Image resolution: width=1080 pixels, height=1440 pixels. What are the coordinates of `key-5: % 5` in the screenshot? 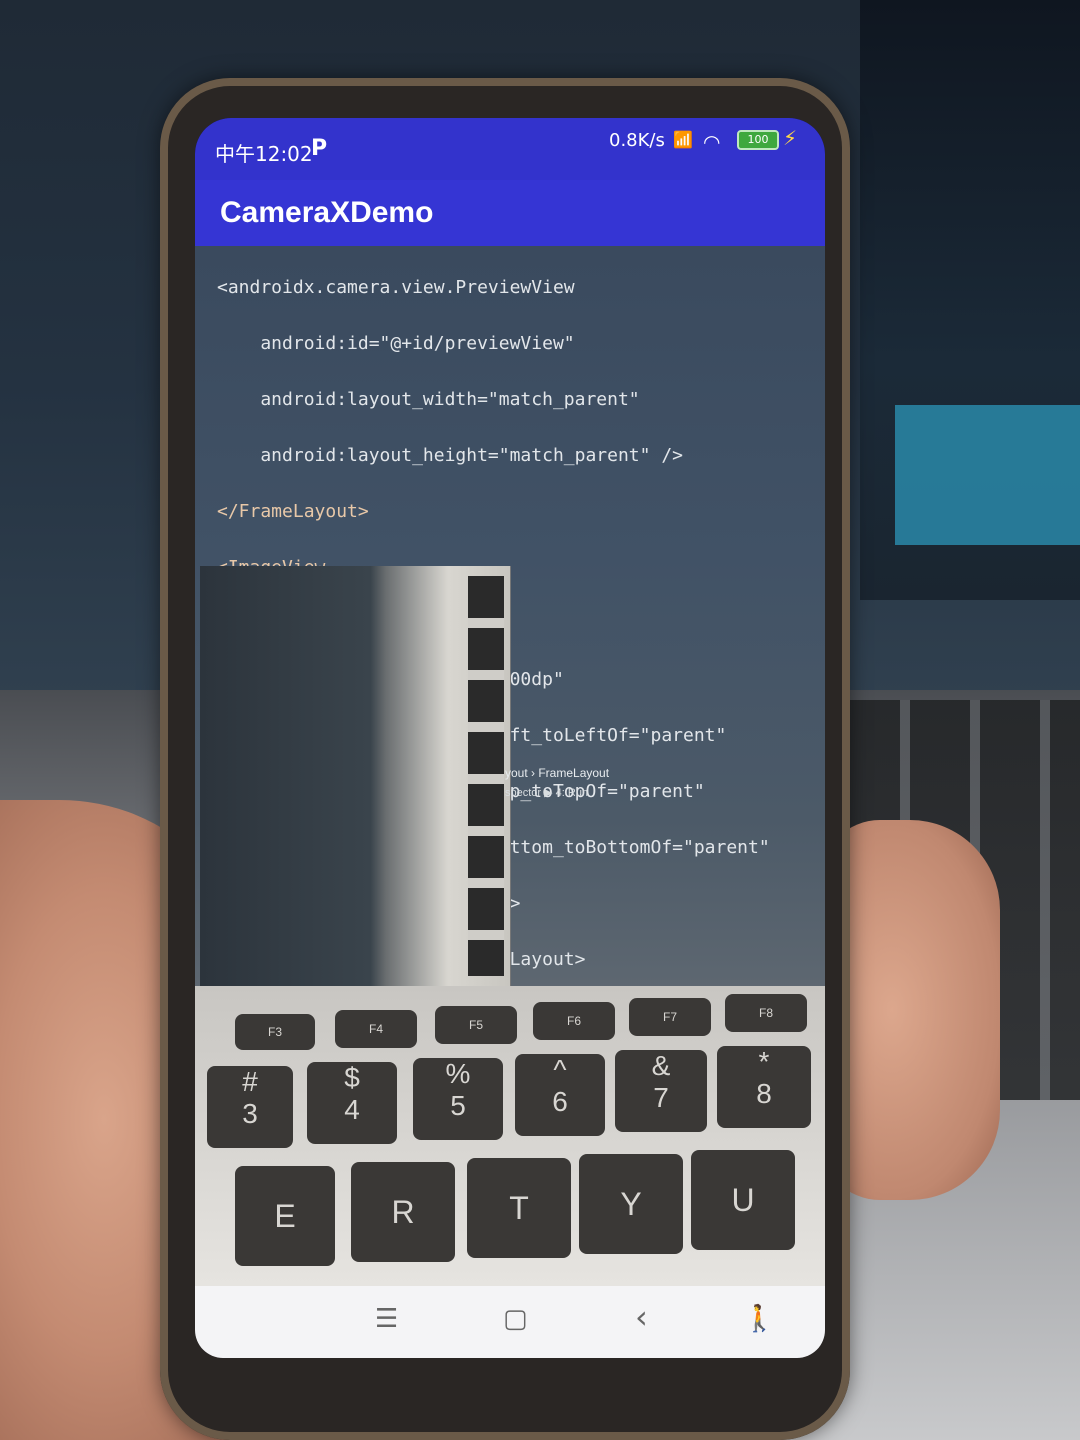 It's located at (458, 1099).